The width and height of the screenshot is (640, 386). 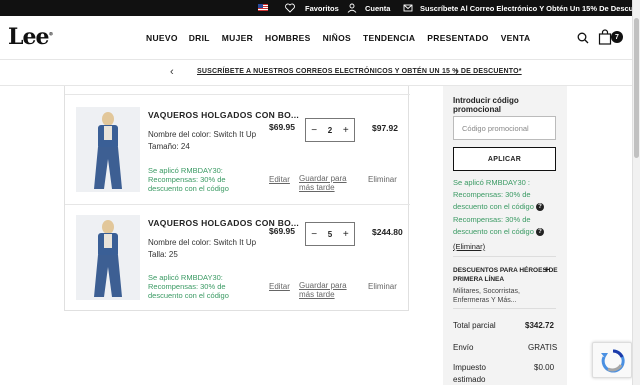 I want to click on recaptcha-badge, so click(x=612, y=360).